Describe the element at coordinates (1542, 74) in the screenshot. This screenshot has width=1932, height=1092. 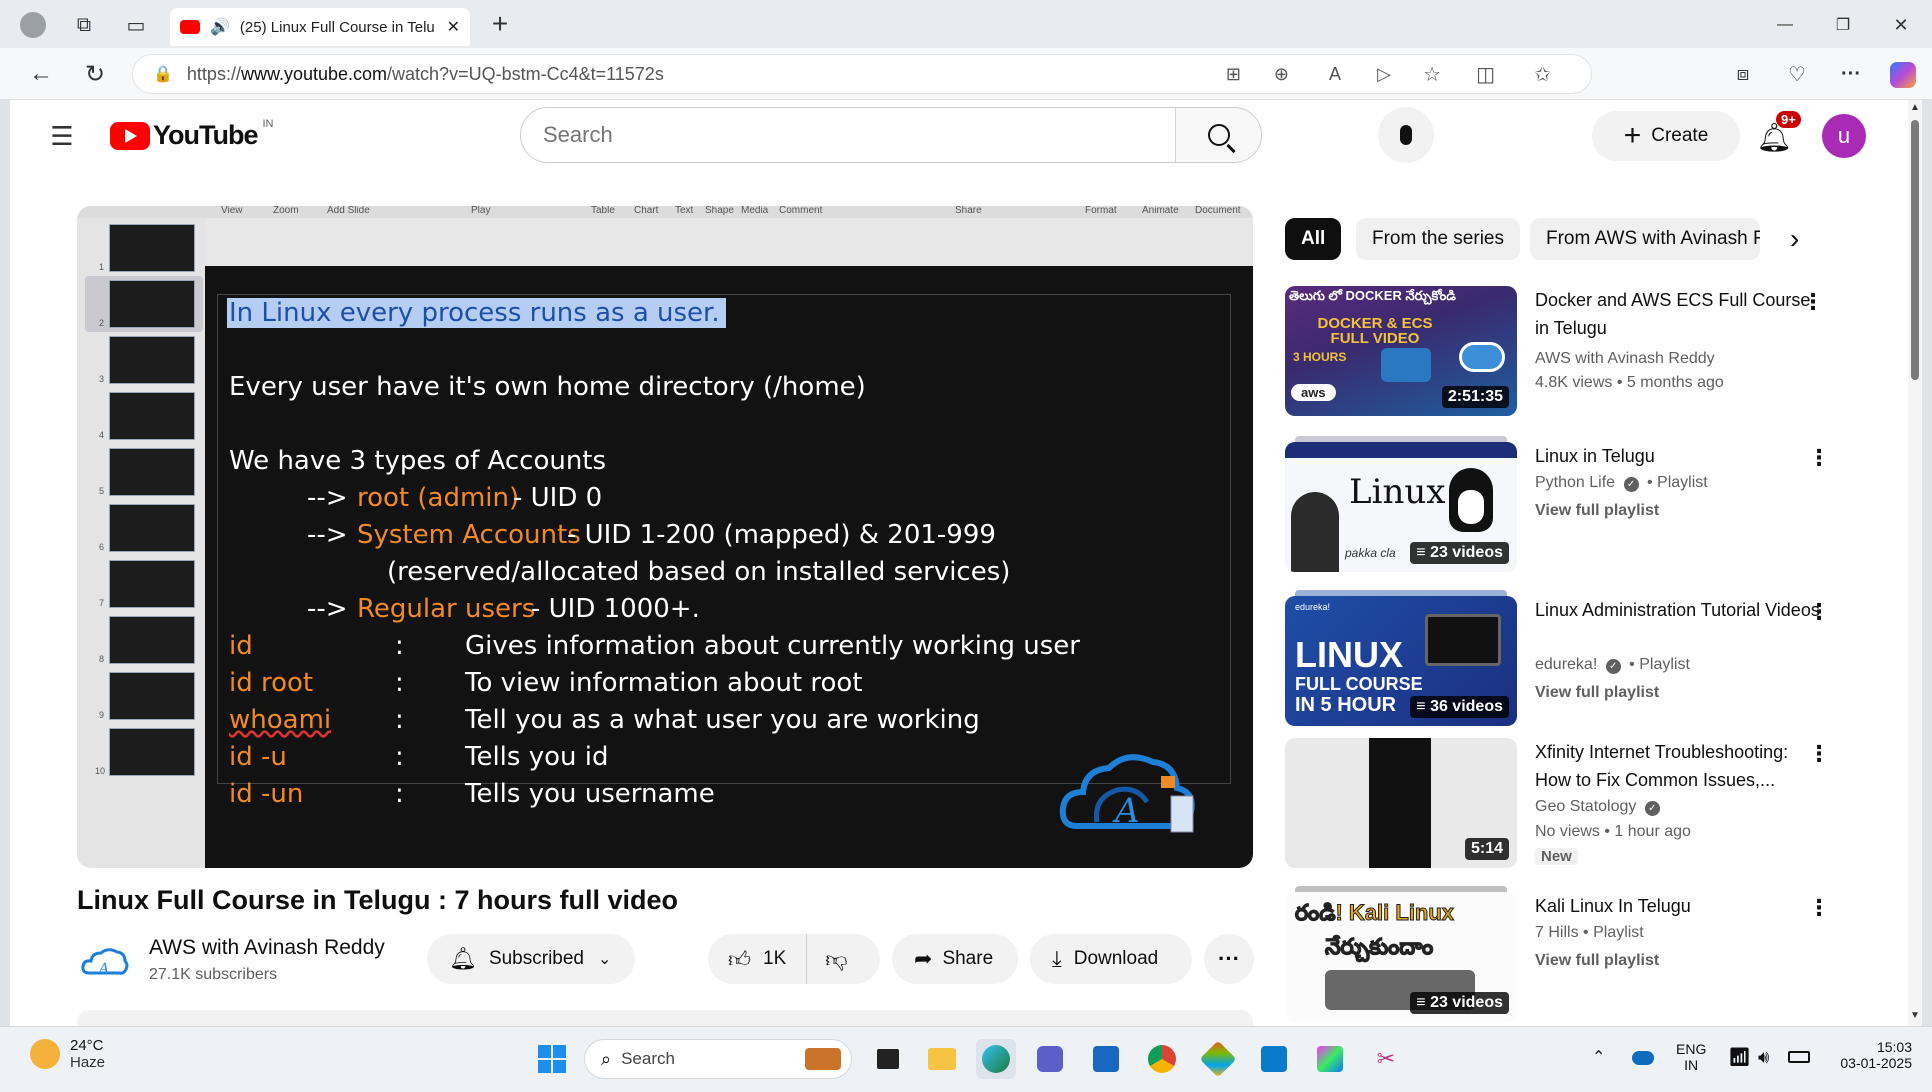
I see `favorites-icon: ✩` at that location.